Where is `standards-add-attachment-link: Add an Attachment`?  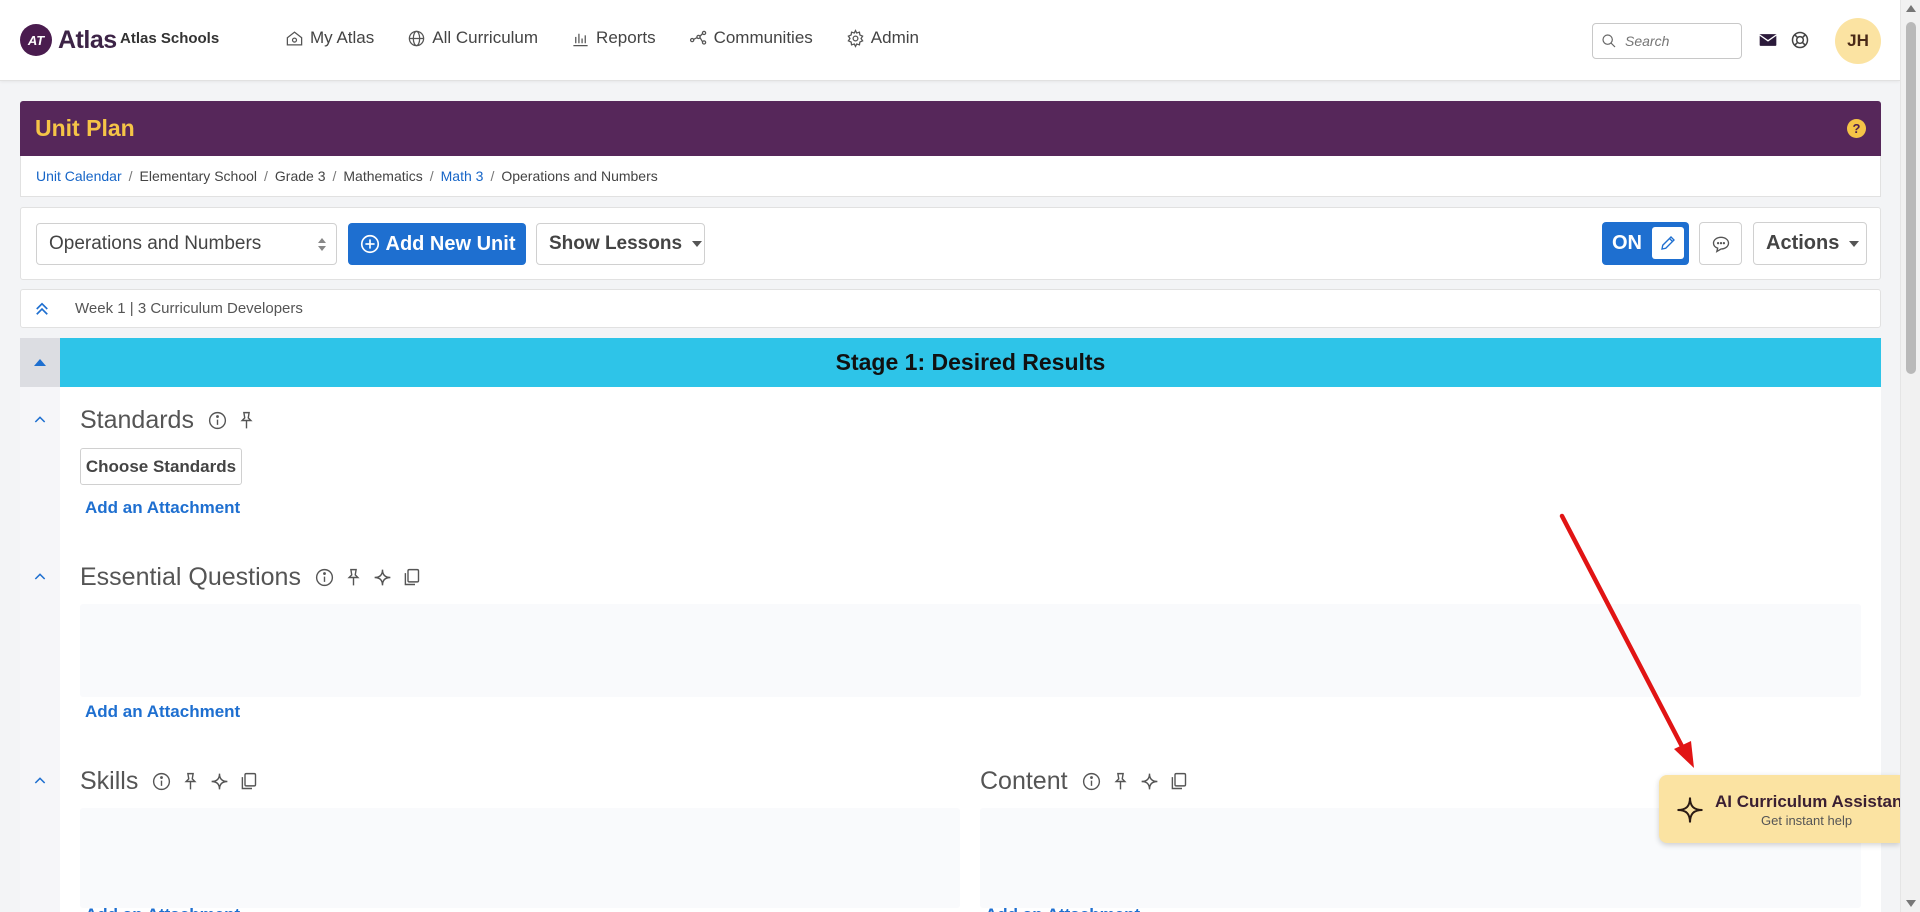
standards-add-attachment-link: Add an Attachment is located at coordinates (162, 508).